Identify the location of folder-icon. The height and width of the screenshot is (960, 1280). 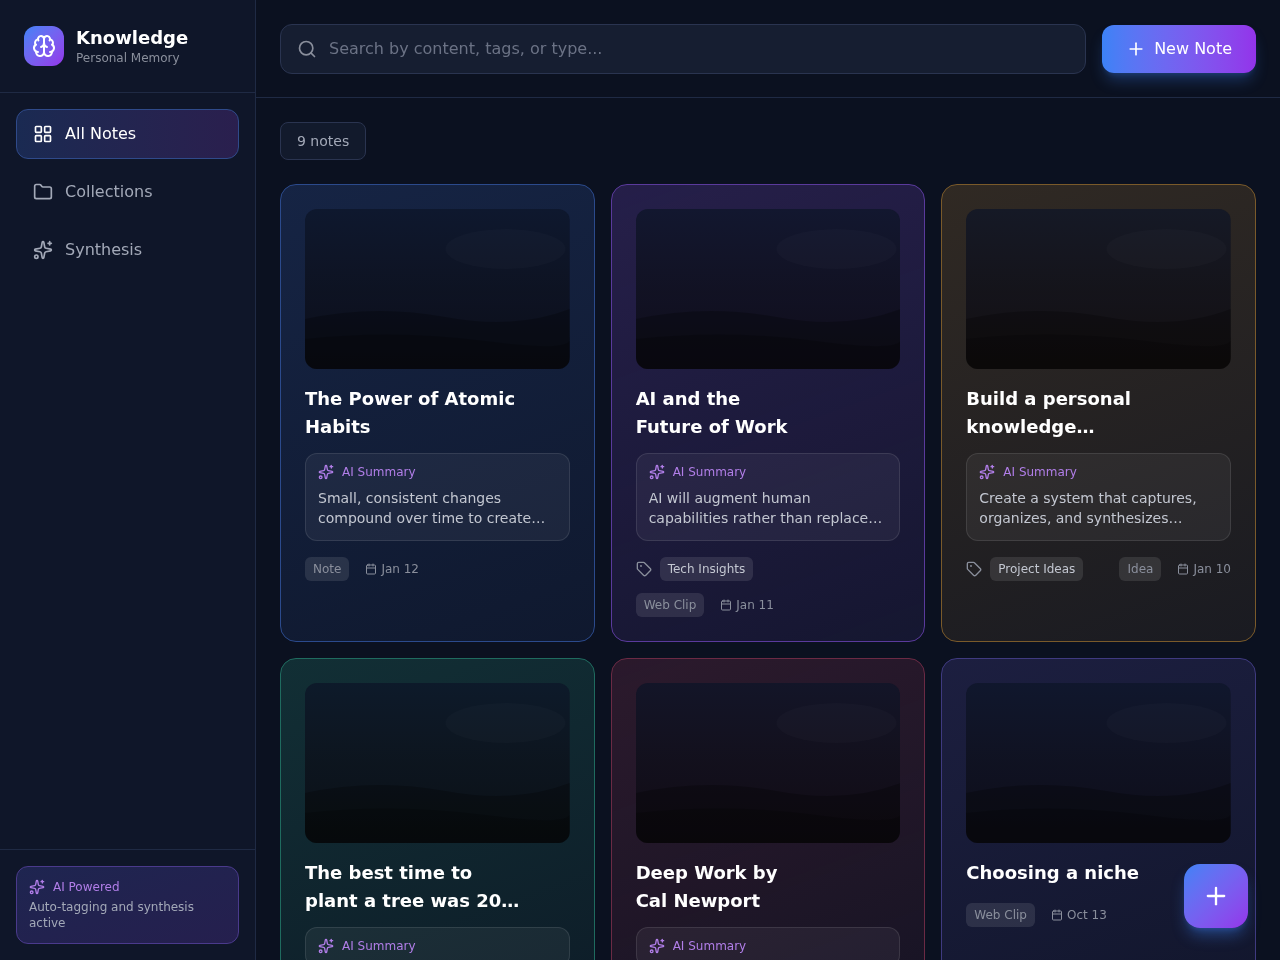
(43, 192).